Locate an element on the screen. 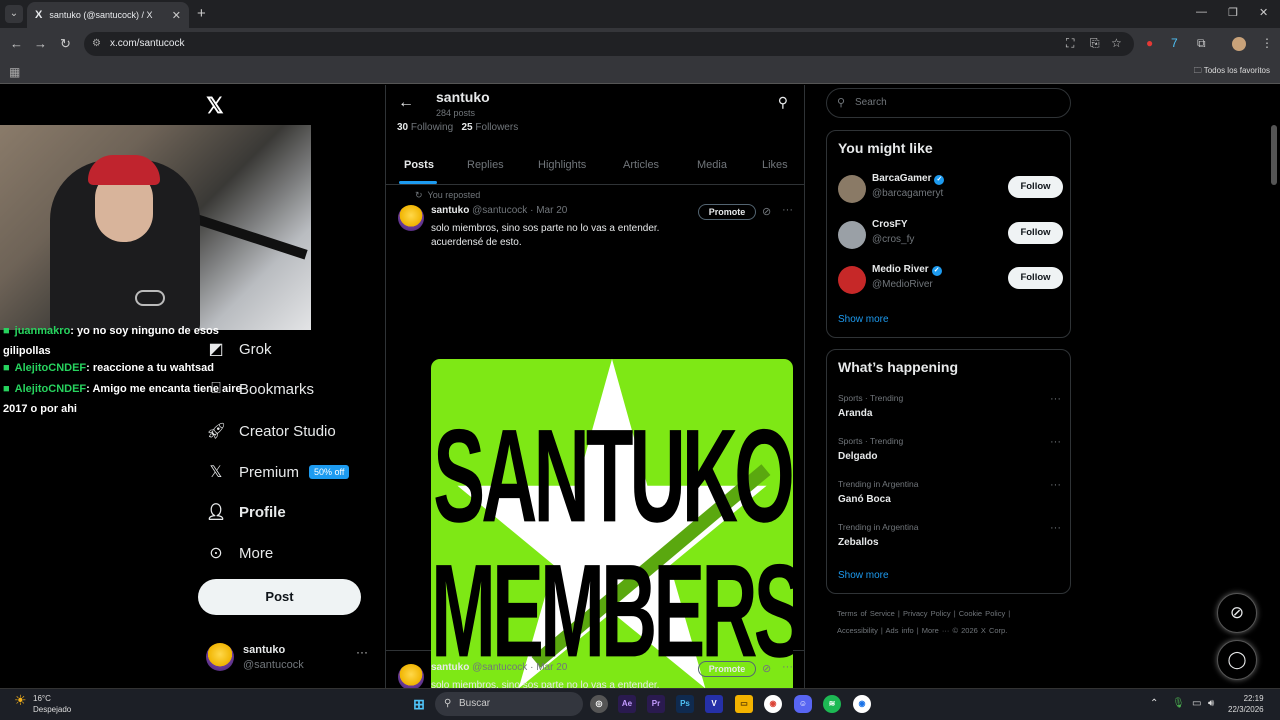  nav-bookmarks: ⎕ Bookmarks is located at coordinates (260, 389).